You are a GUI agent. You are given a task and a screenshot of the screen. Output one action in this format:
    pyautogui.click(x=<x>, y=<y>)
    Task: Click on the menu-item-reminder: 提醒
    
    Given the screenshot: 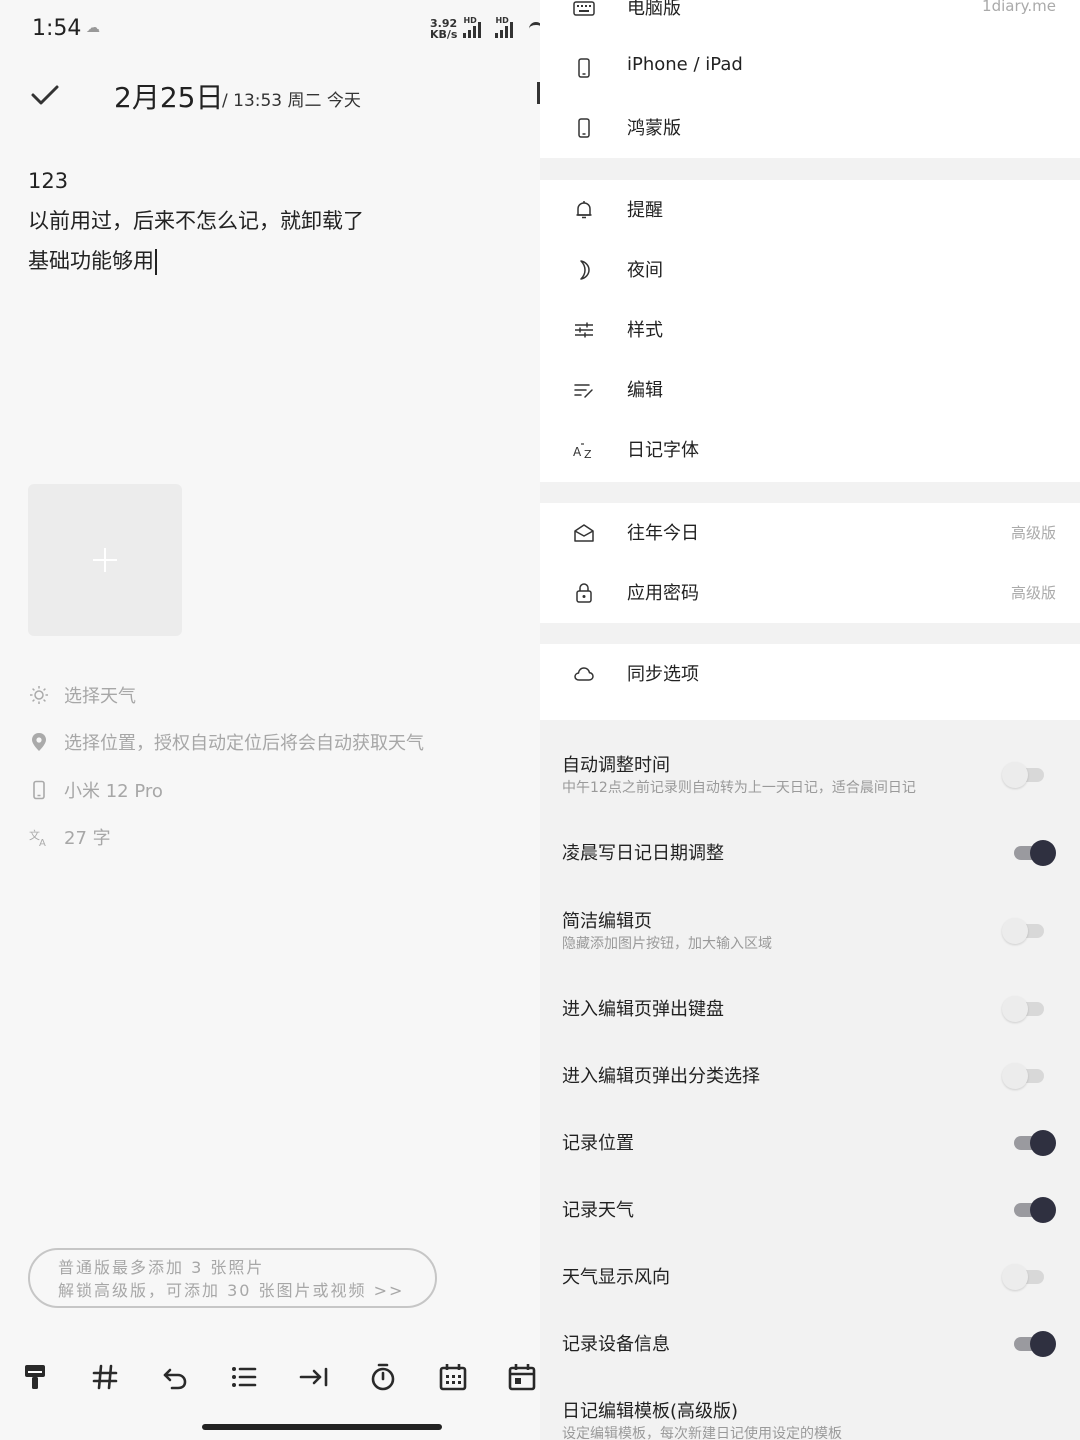 What is the action you would take?
    pyautogui.click(x=810, y=210)
    